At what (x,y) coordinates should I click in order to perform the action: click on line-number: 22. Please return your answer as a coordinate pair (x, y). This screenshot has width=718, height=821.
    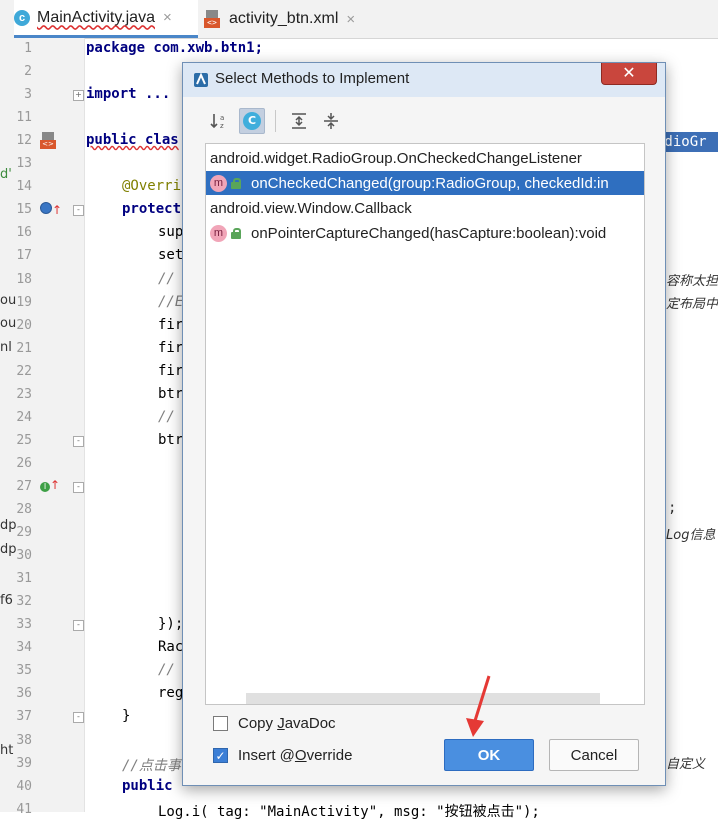
    Looking at the image, I should click on (24, 371).